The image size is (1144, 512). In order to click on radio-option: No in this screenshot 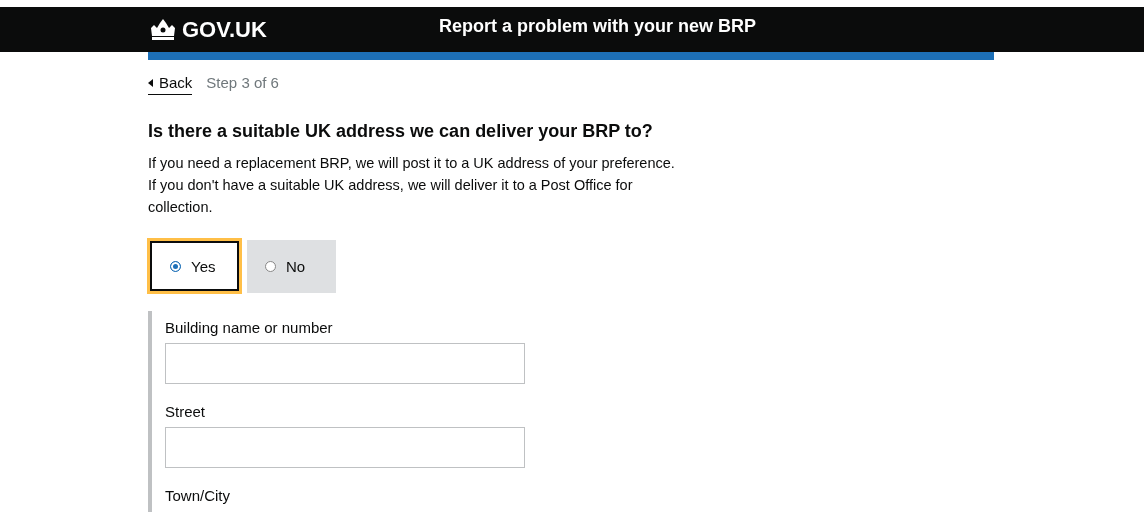, I will do `click(291, 266)`.